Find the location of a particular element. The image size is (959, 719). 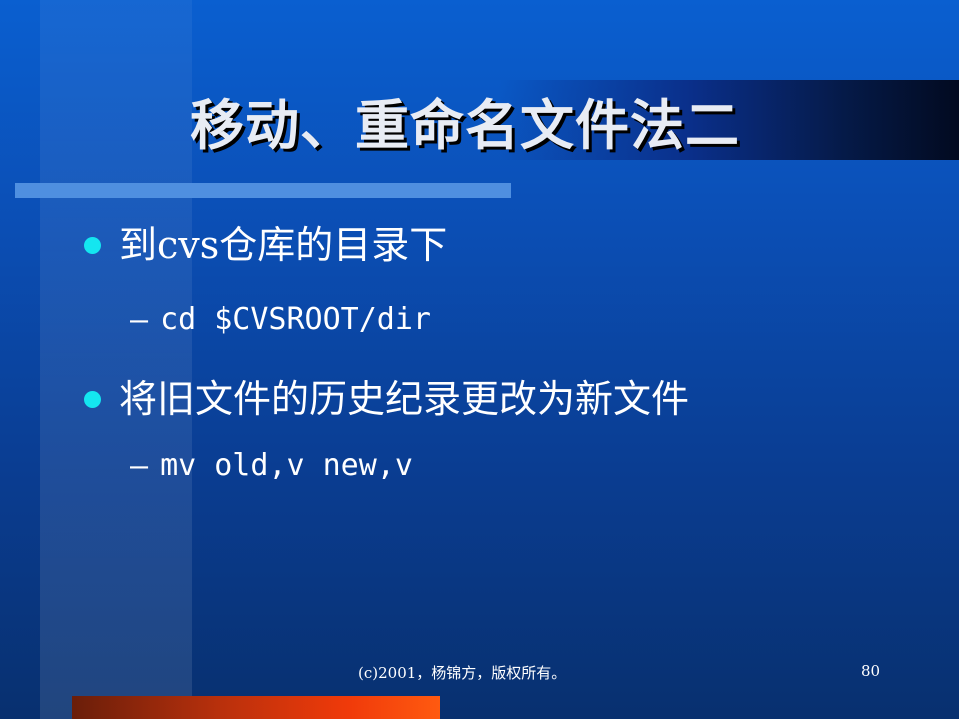

bullet-text: 到cvs仓库的目录下 is located at coordinates (283, 245).